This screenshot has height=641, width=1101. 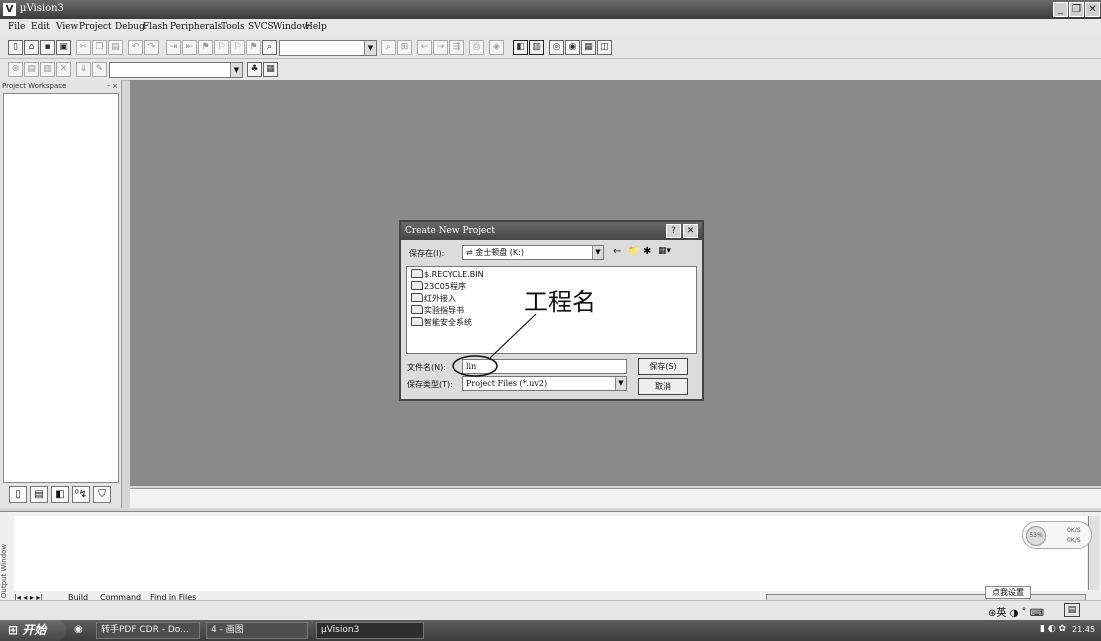 What do you see at coordinates (513, 336) in the screenshot?
I see `annotation-pointer` at bounding box center [513, 336].